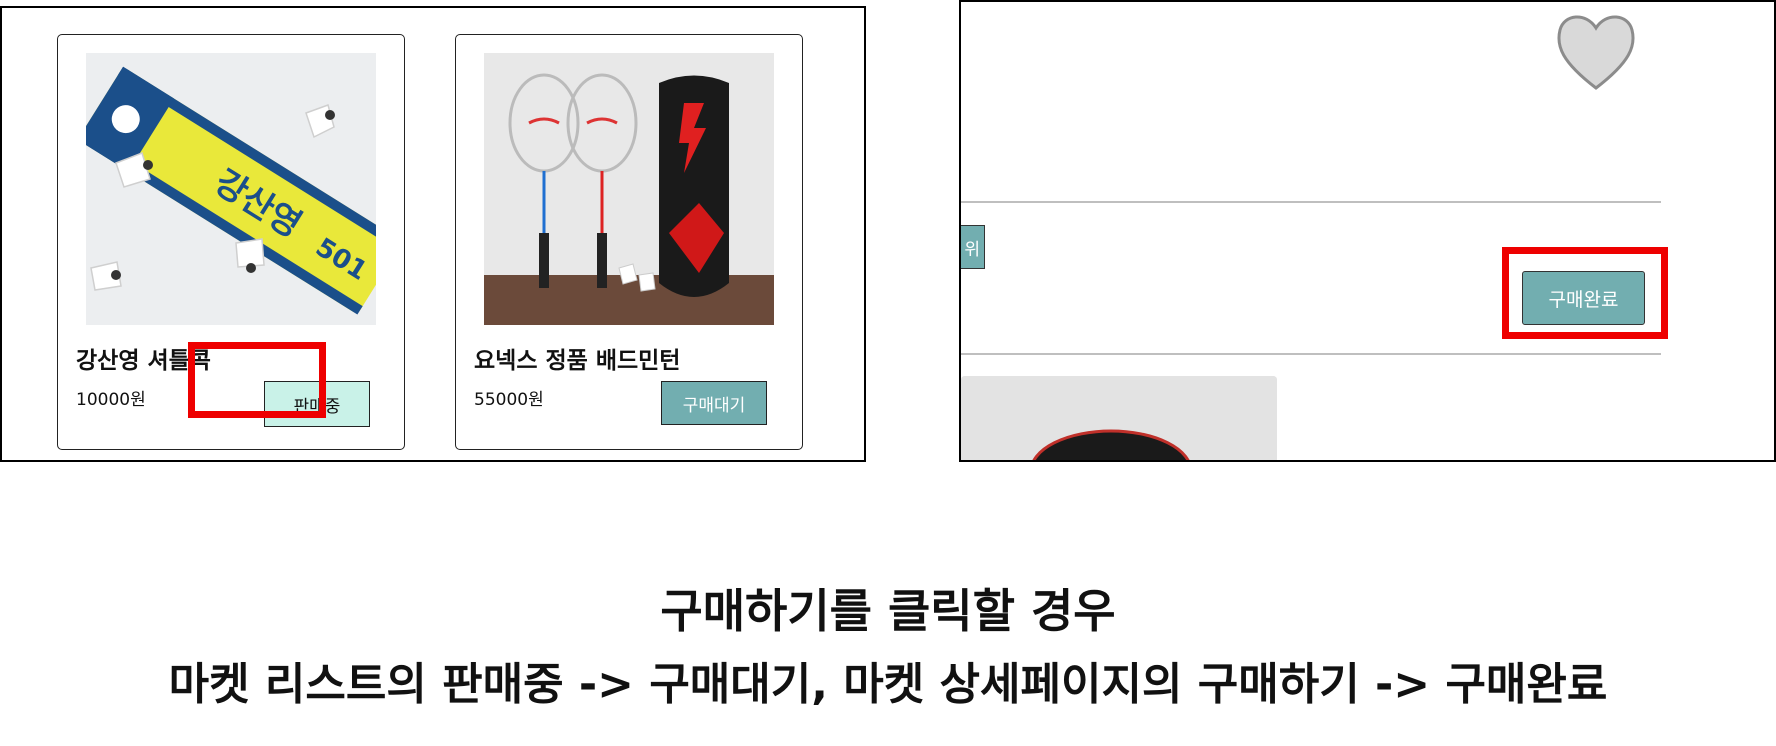 This screenshot has width=1776, height=746. I want to click on product-price: 55000원, so click(509, 400).